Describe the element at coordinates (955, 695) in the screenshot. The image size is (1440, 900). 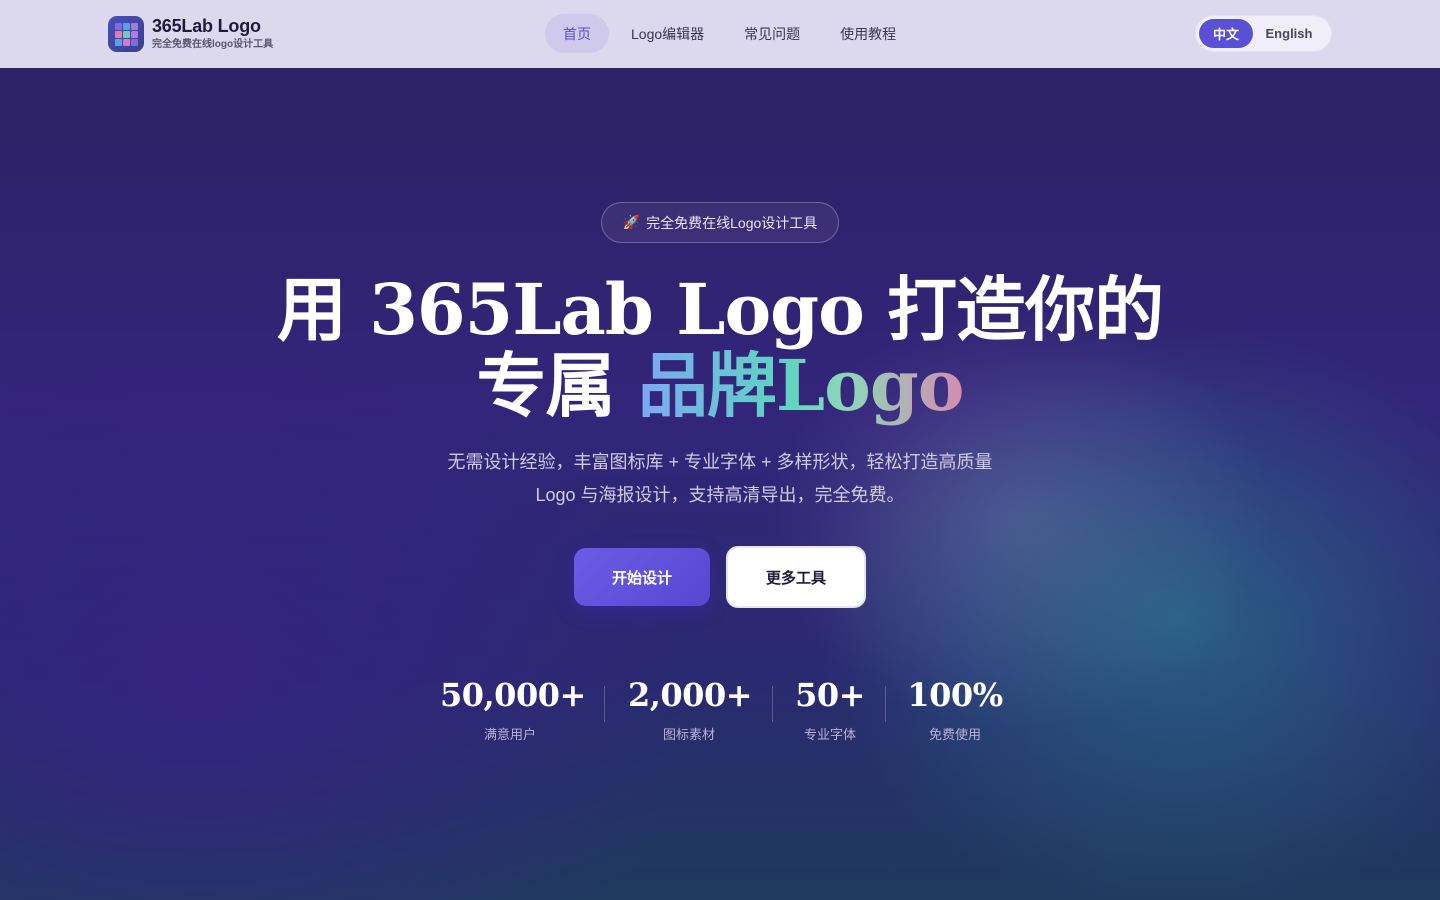
I see `stat-value: 100%` at that location.